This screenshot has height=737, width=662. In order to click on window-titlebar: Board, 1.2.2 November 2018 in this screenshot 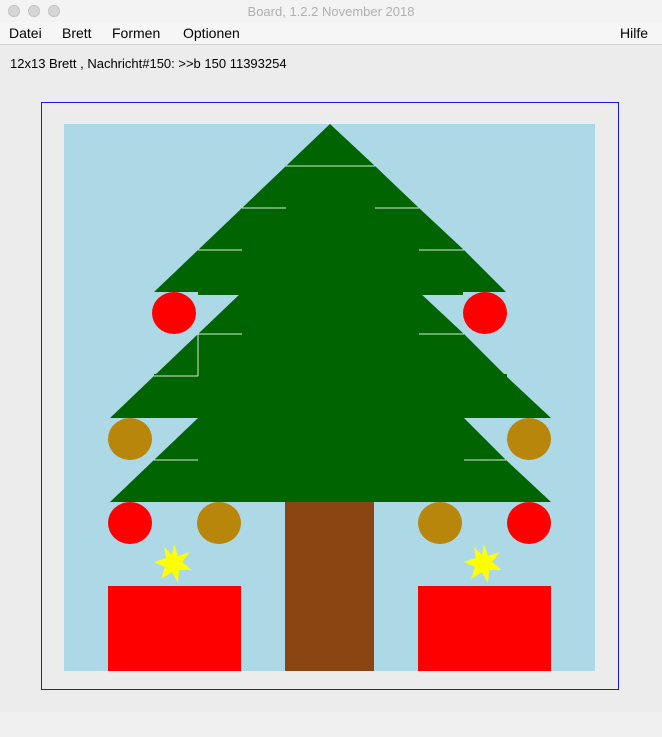, I will do `click(331, 11)`.